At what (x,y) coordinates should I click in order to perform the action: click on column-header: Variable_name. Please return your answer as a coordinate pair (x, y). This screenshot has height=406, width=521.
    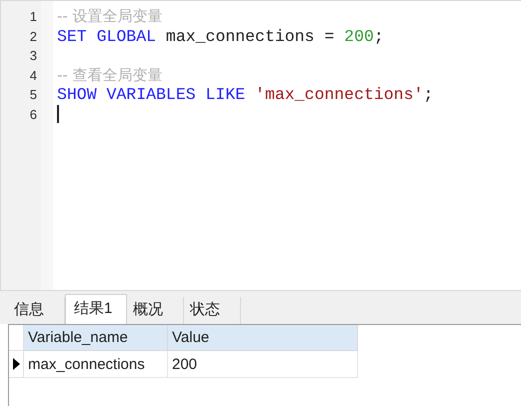
    Looking at the image, I should click on (96, 338).